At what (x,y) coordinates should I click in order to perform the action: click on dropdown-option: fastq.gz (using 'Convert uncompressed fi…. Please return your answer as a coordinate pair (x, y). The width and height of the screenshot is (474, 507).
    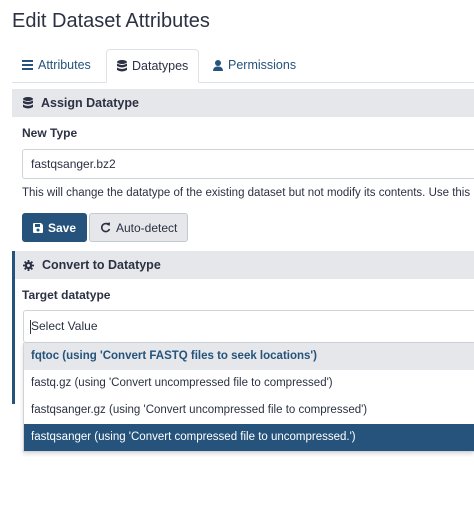
    Looking at the image, I should click on (249, 383).